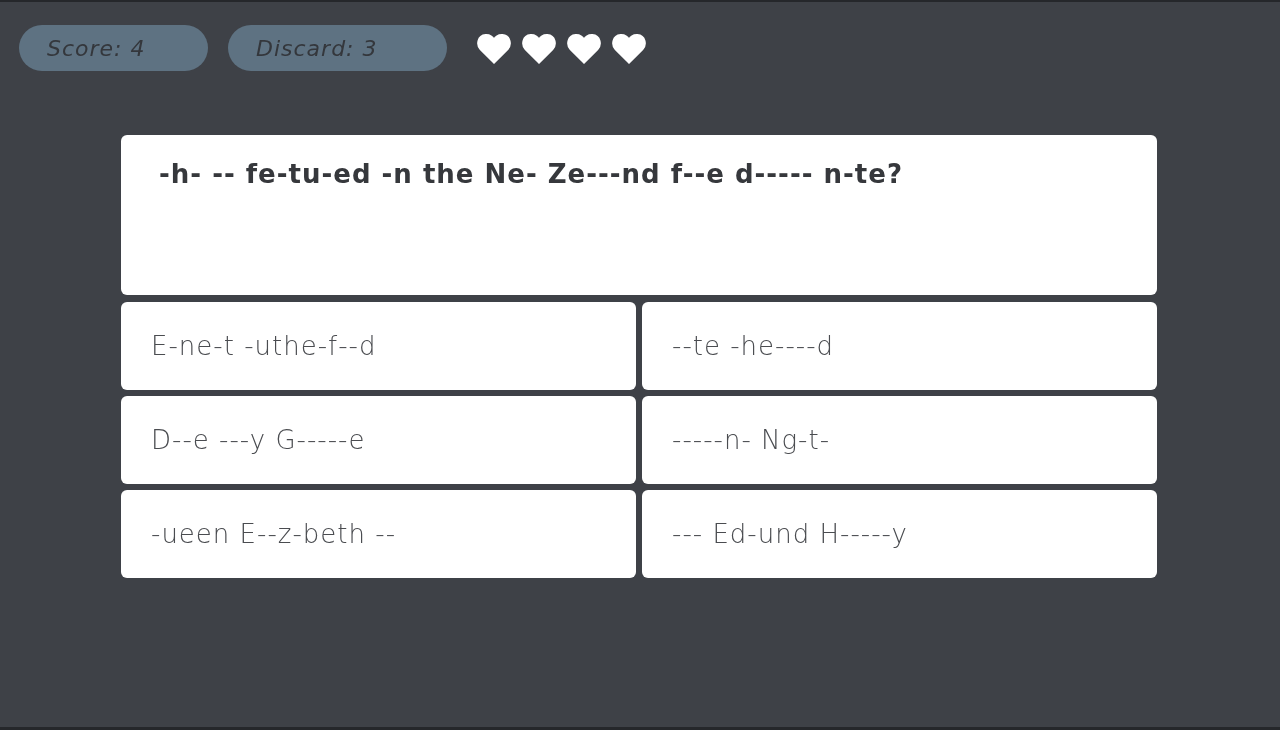 The width and height of the screenshot is (1280, 730). What do you see at coordinates (337, 48) in the screenshot?
I see `discard-badge: Discard: 3` at bounding box center [337, 48].